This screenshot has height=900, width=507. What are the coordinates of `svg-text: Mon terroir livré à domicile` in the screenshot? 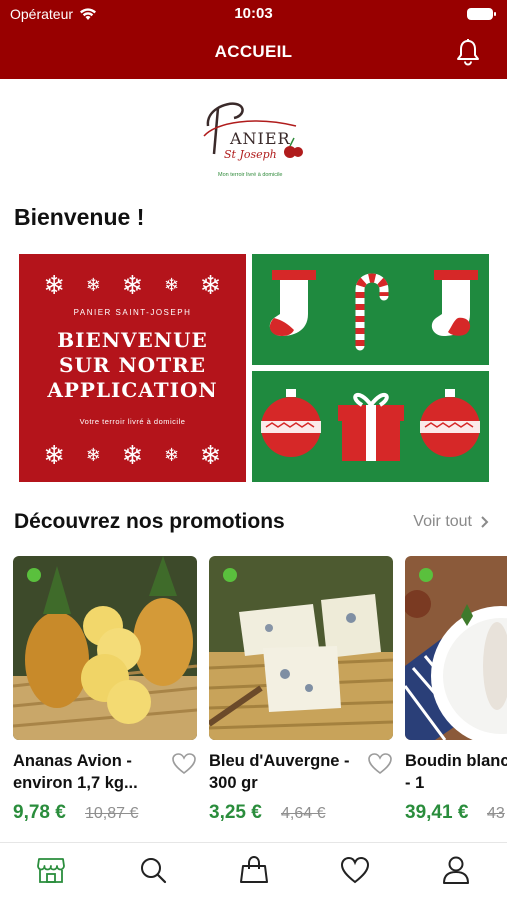 It's located at (250, 175).